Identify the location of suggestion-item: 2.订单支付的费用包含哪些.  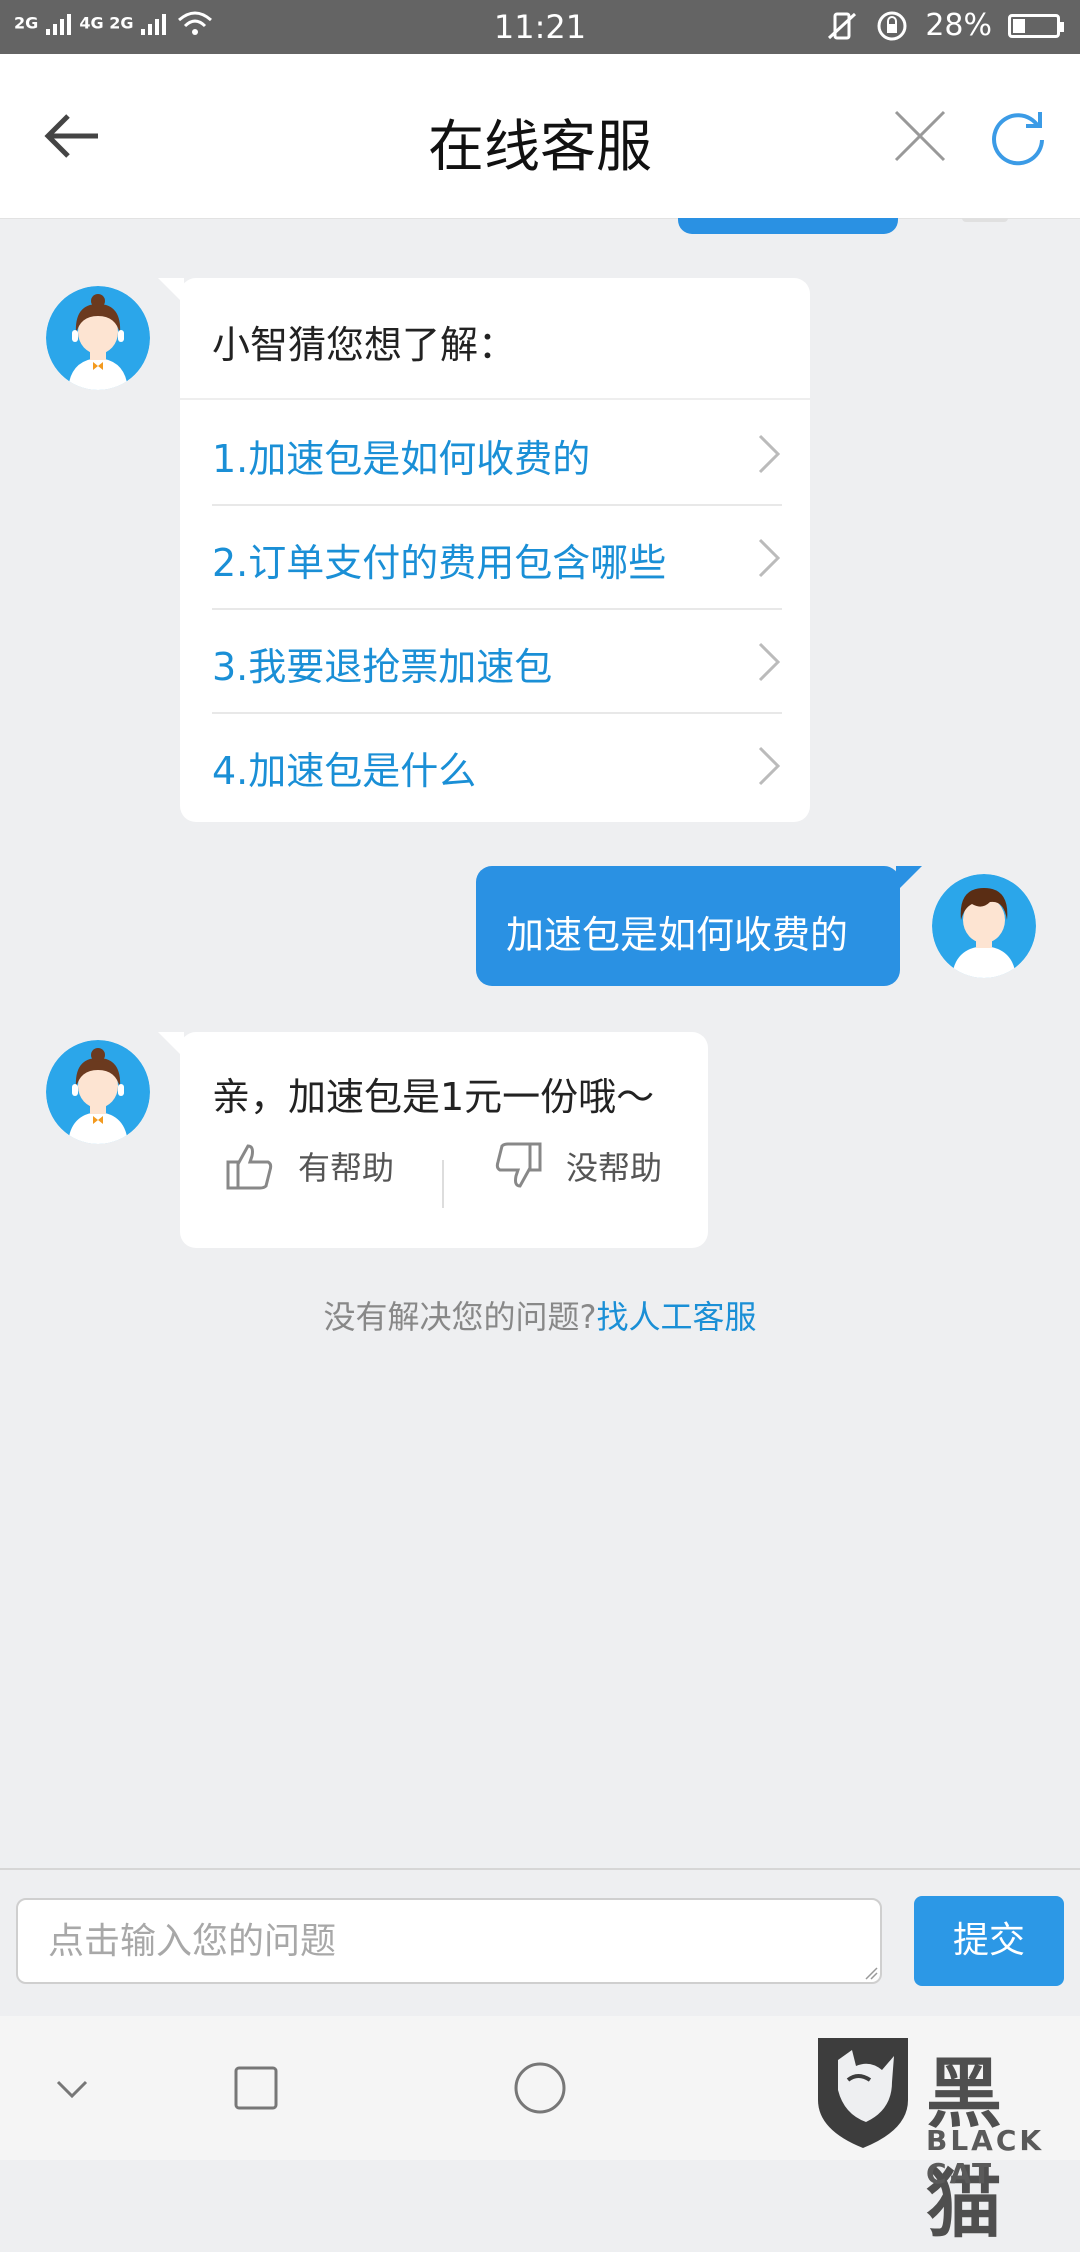
(497, 558).